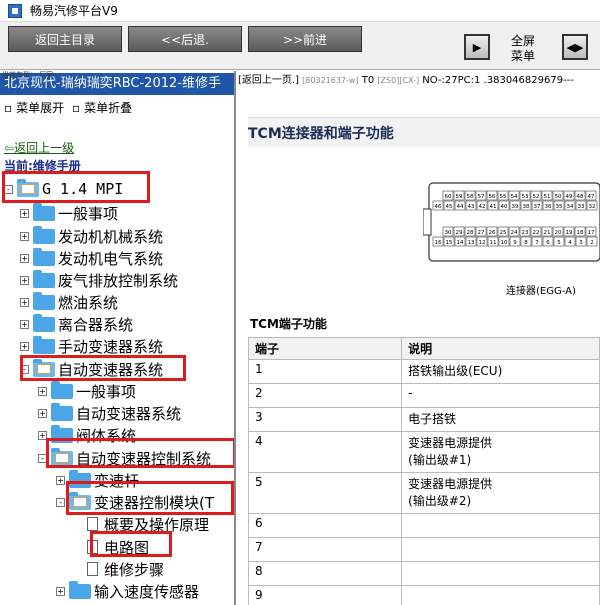 The height and width of the screenshot is (605, 600). I want to click on connector-pin: 8, so click(526, 241).